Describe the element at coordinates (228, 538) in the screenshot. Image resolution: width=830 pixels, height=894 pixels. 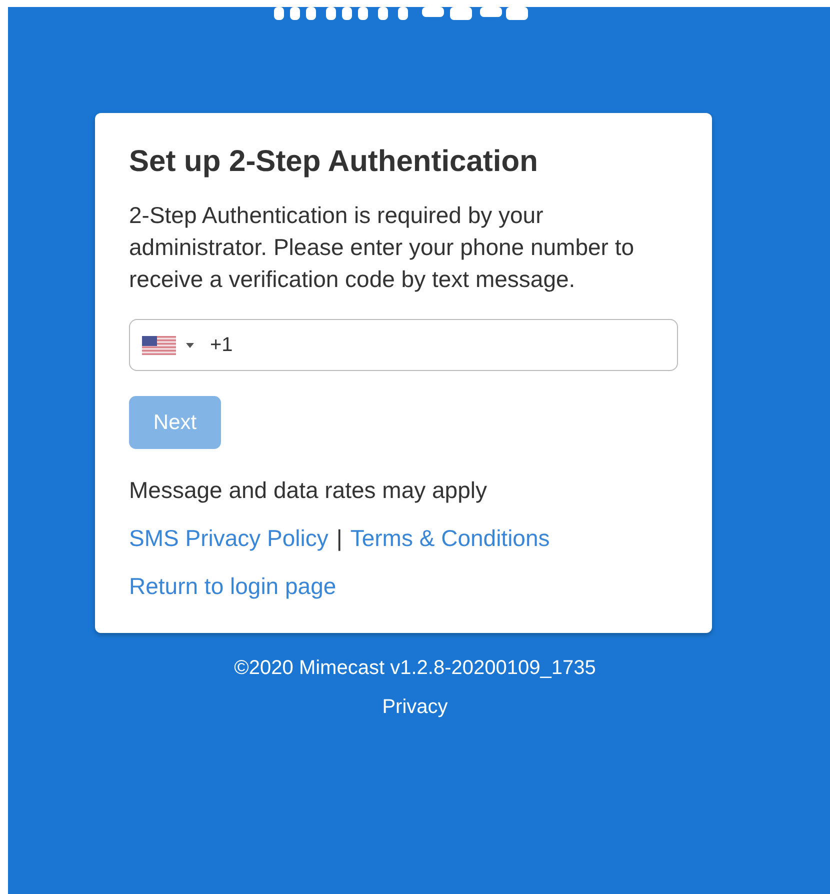
I see `policy-link: SMS Privacy Policy` at that location.